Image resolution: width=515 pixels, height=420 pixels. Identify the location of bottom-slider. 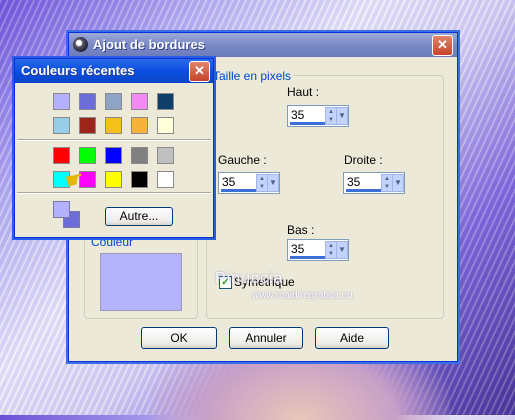
(308, 257).